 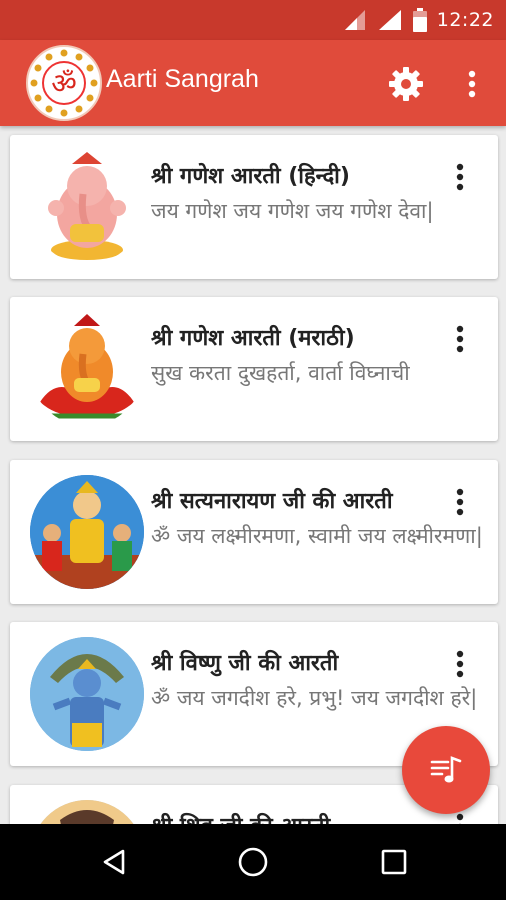 What do you see at coordinates (253, 338) in the screenshot?
I see `aarti-title: श्री गणेश आरती (मराठी)` at bounding box center [253, 338].